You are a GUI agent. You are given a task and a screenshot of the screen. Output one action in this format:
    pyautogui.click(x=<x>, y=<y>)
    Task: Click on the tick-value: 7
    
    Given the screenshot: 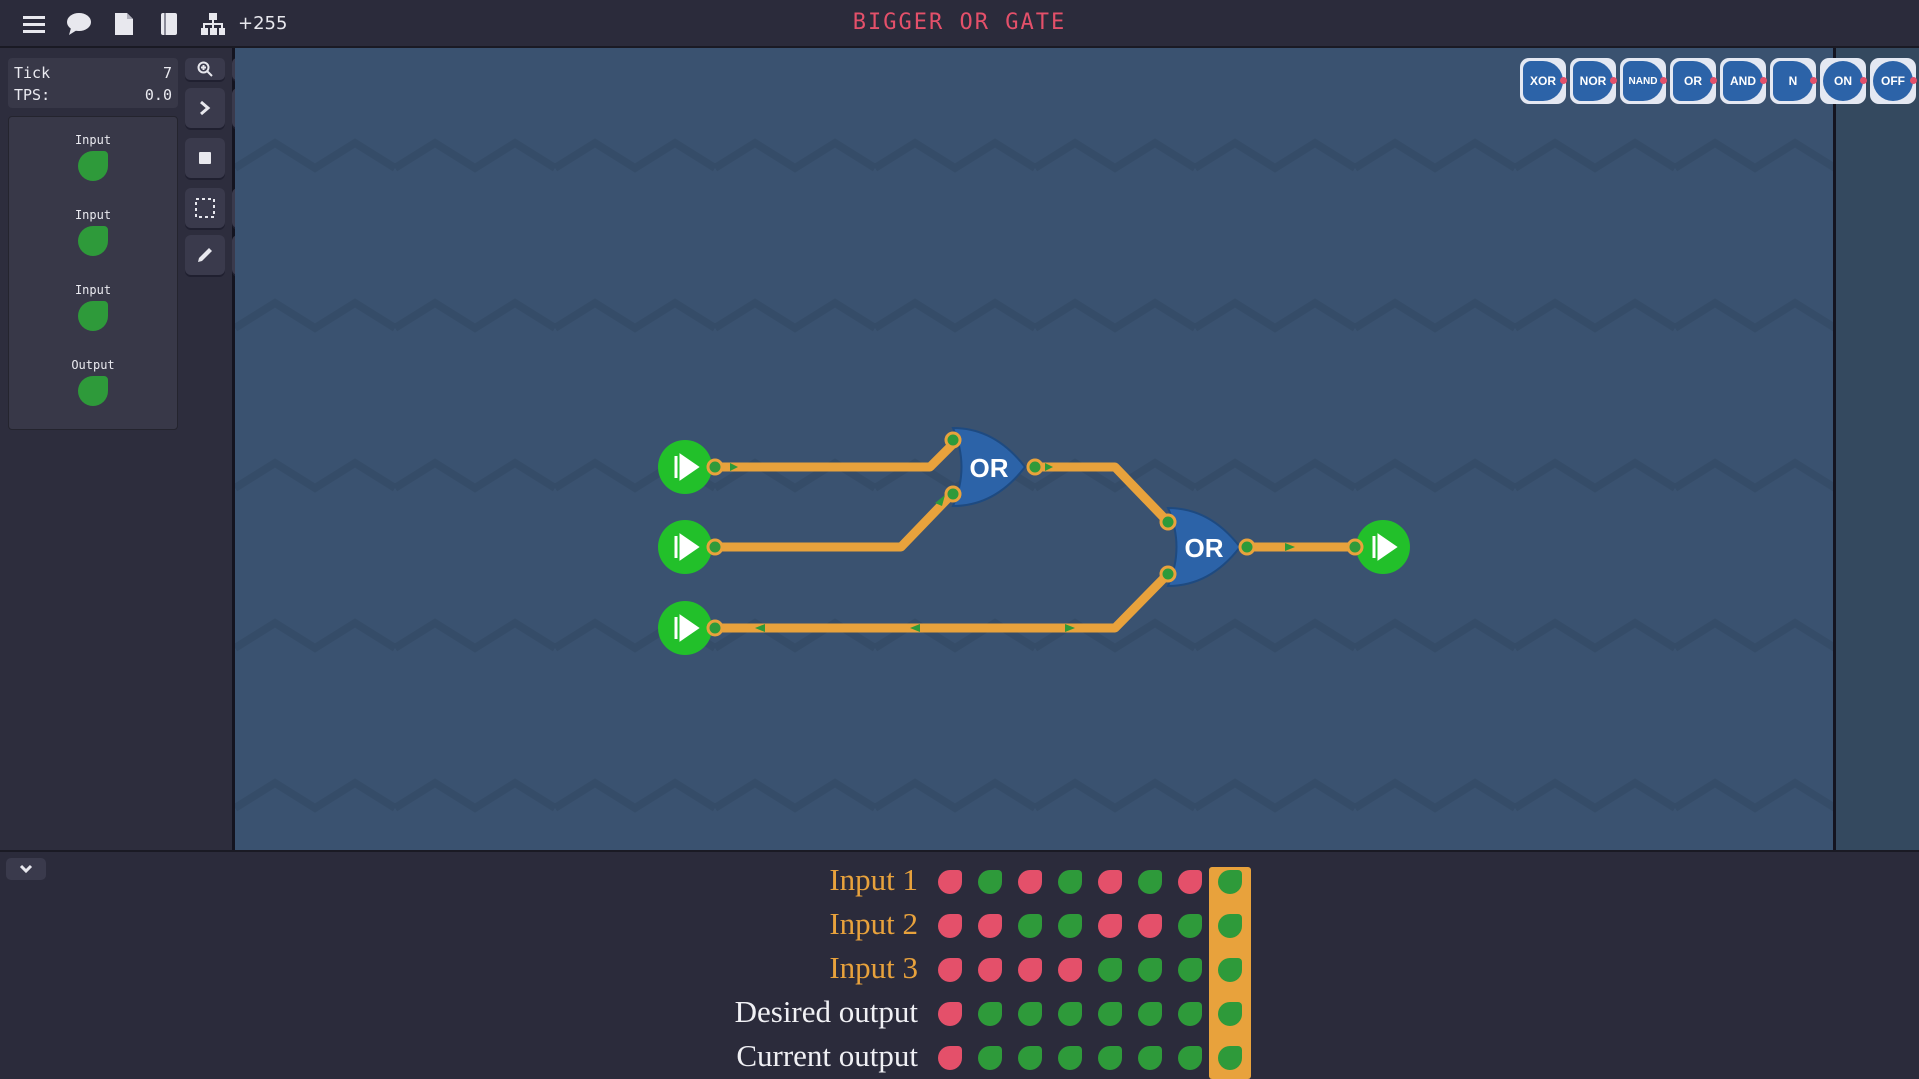 What is the action you would take?
    pyautogui.click(x=167, y=73)
    